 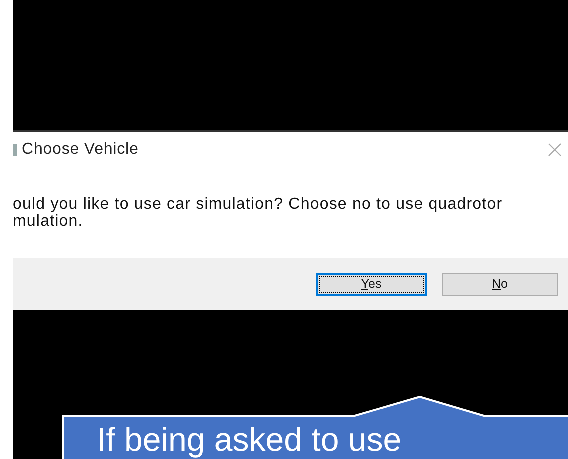 What do you see at coordinates (48, 221) in the screenshot?
I see `message-text: mulation.` at bounding box center [48, 221].